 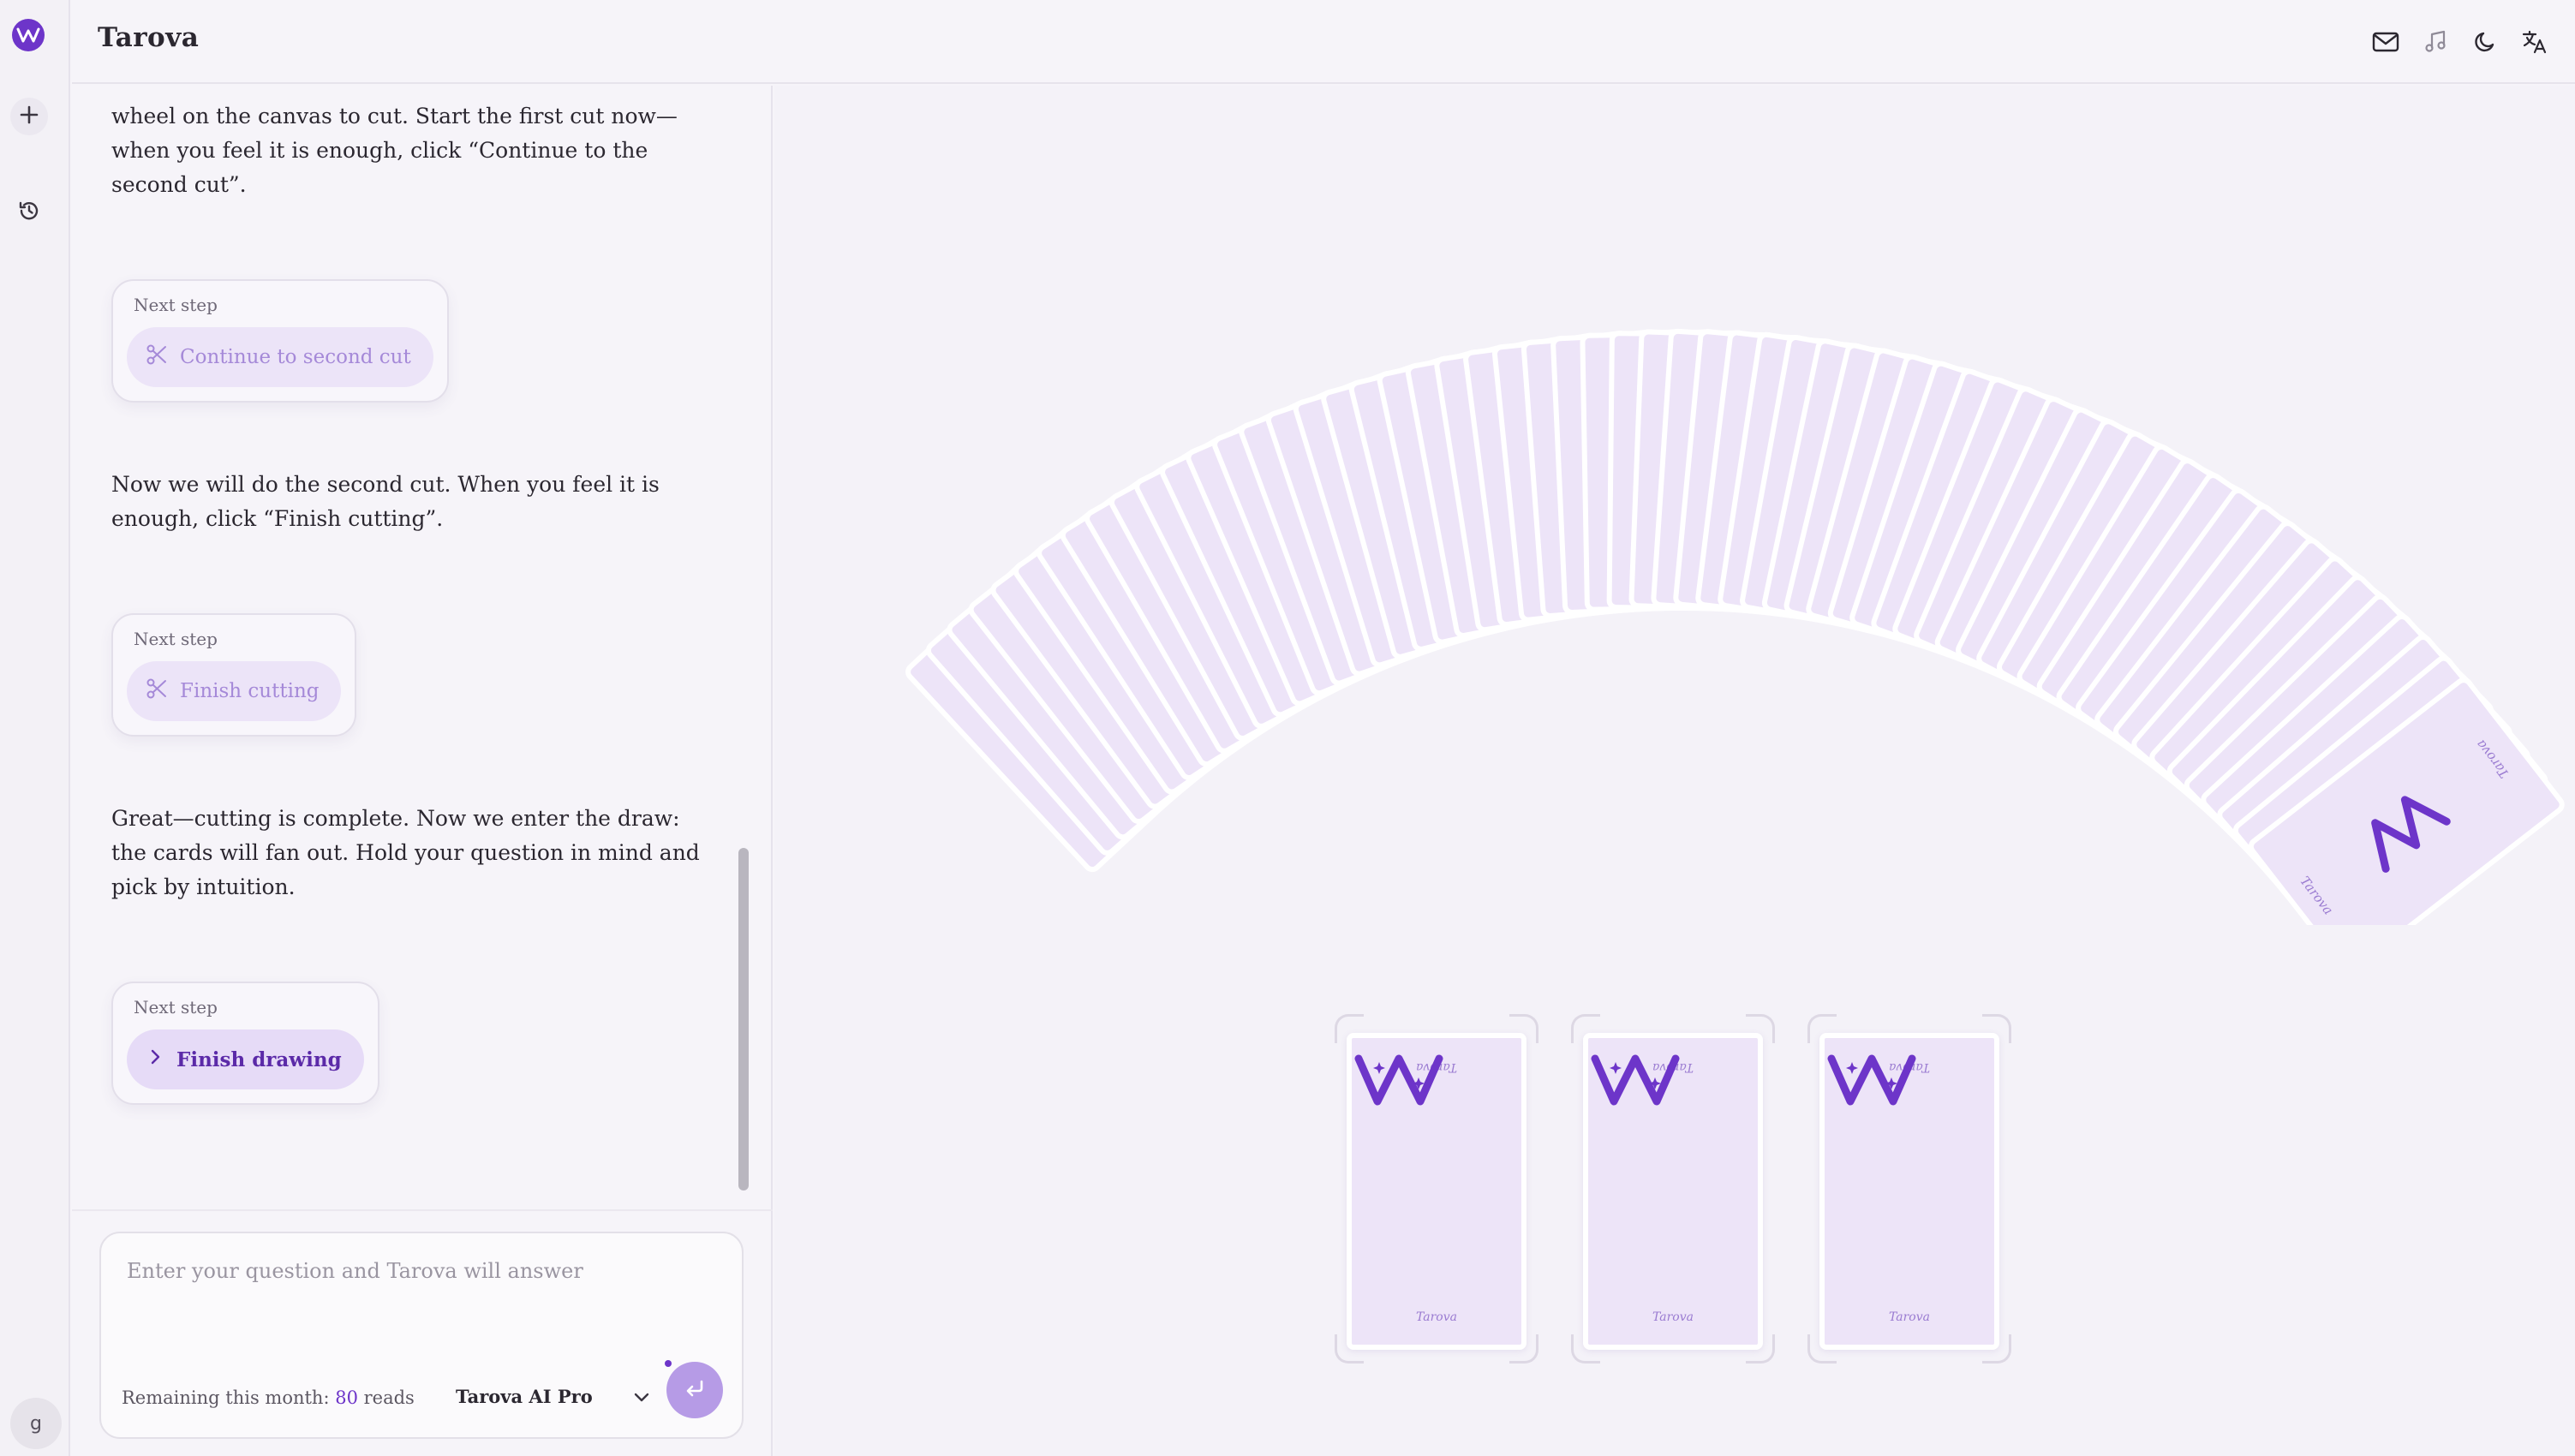 I want to click on chevron-right-icon, so click(x=155, y=1059).